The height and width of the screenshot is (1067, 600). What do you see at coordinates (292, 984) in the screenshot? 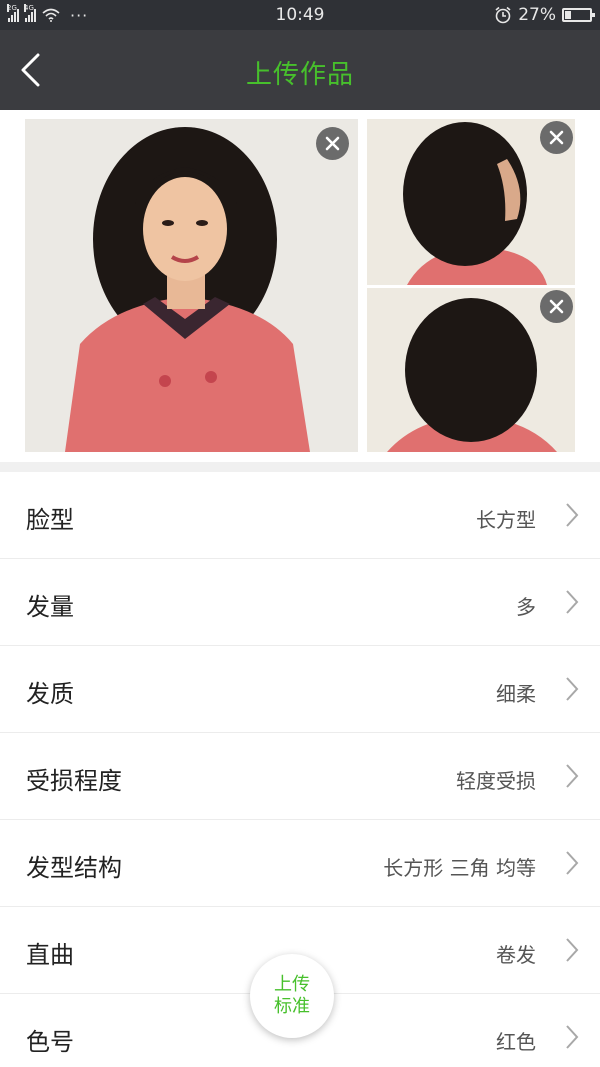
I see `upload-button-line1: 上传` at bounding box center [292, 984].